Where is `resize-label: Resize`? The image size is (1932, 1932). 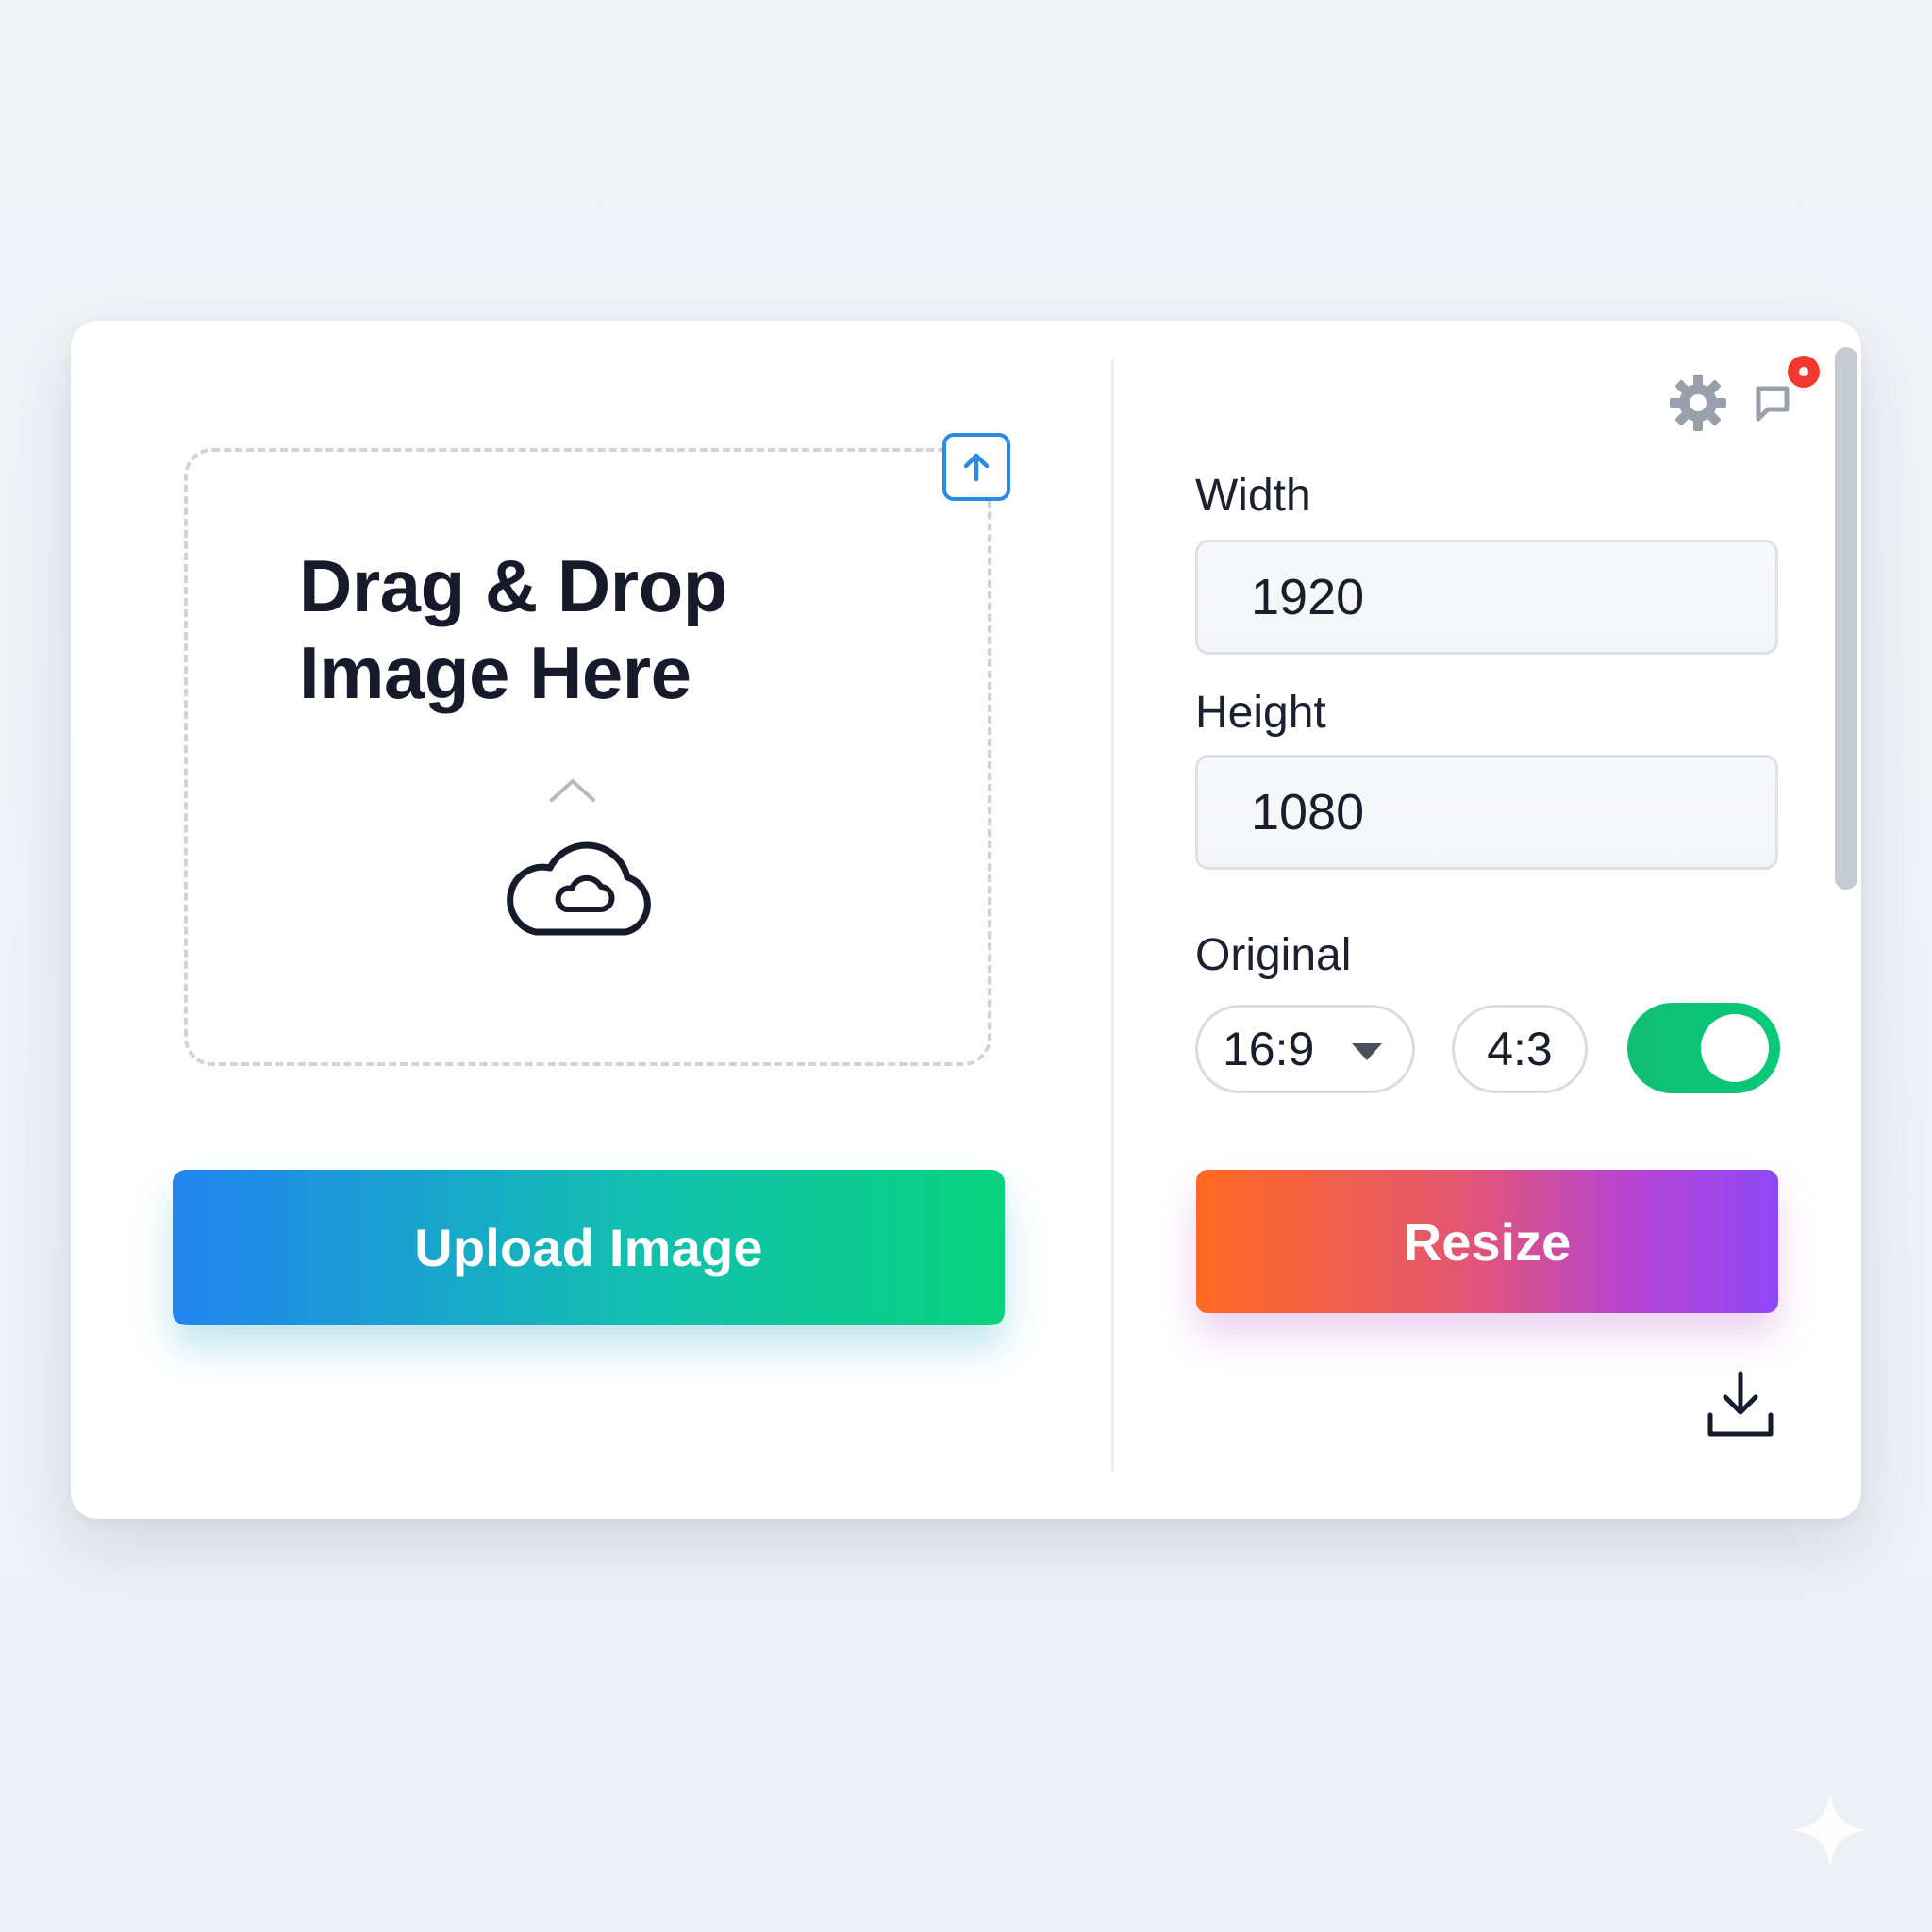
resize-label: Resize is located at coordinates (1488, 1241).